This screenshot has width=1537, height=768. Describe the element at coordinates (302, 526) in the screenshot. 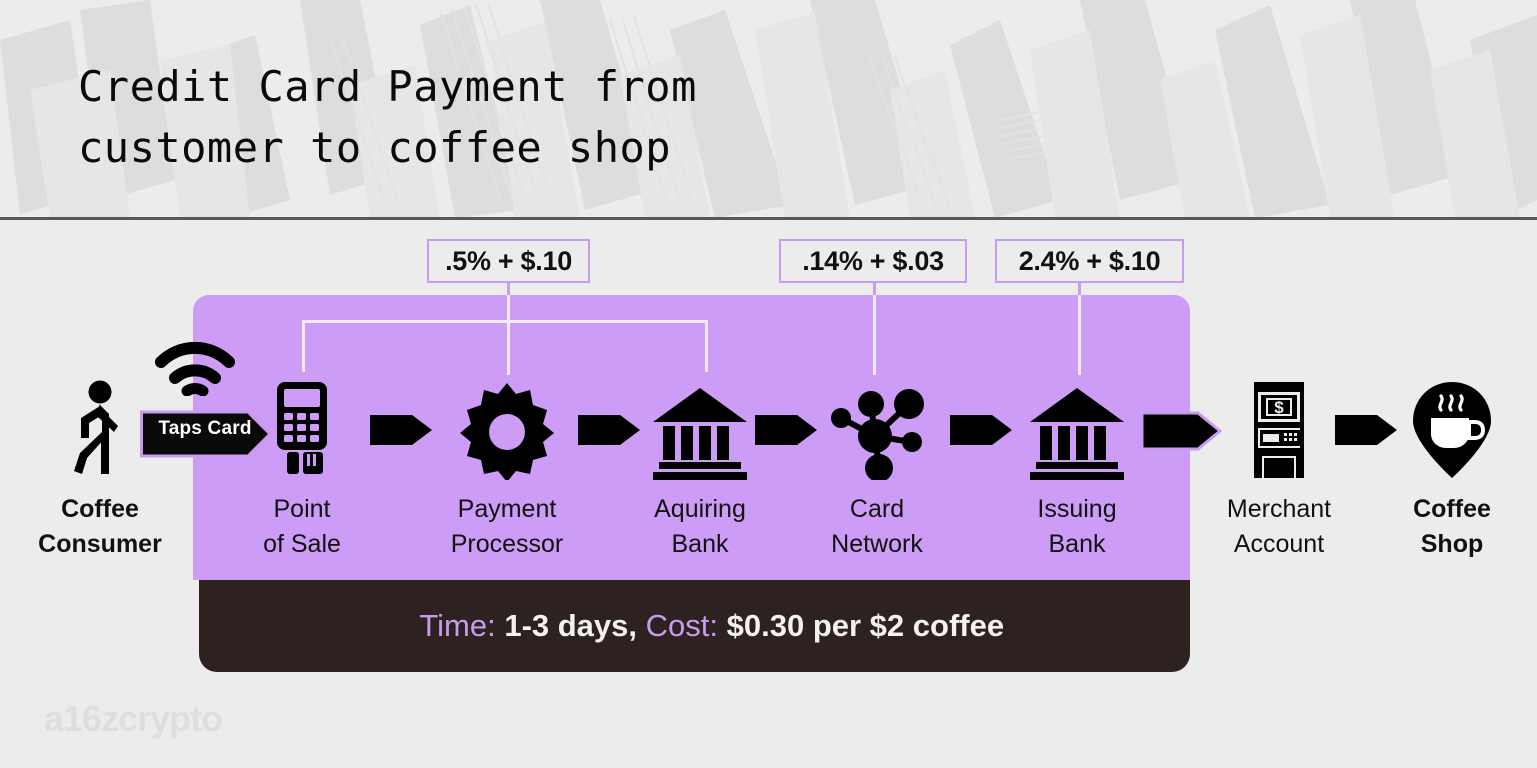

I see `flow-node-label: Point of Sale` at that location.